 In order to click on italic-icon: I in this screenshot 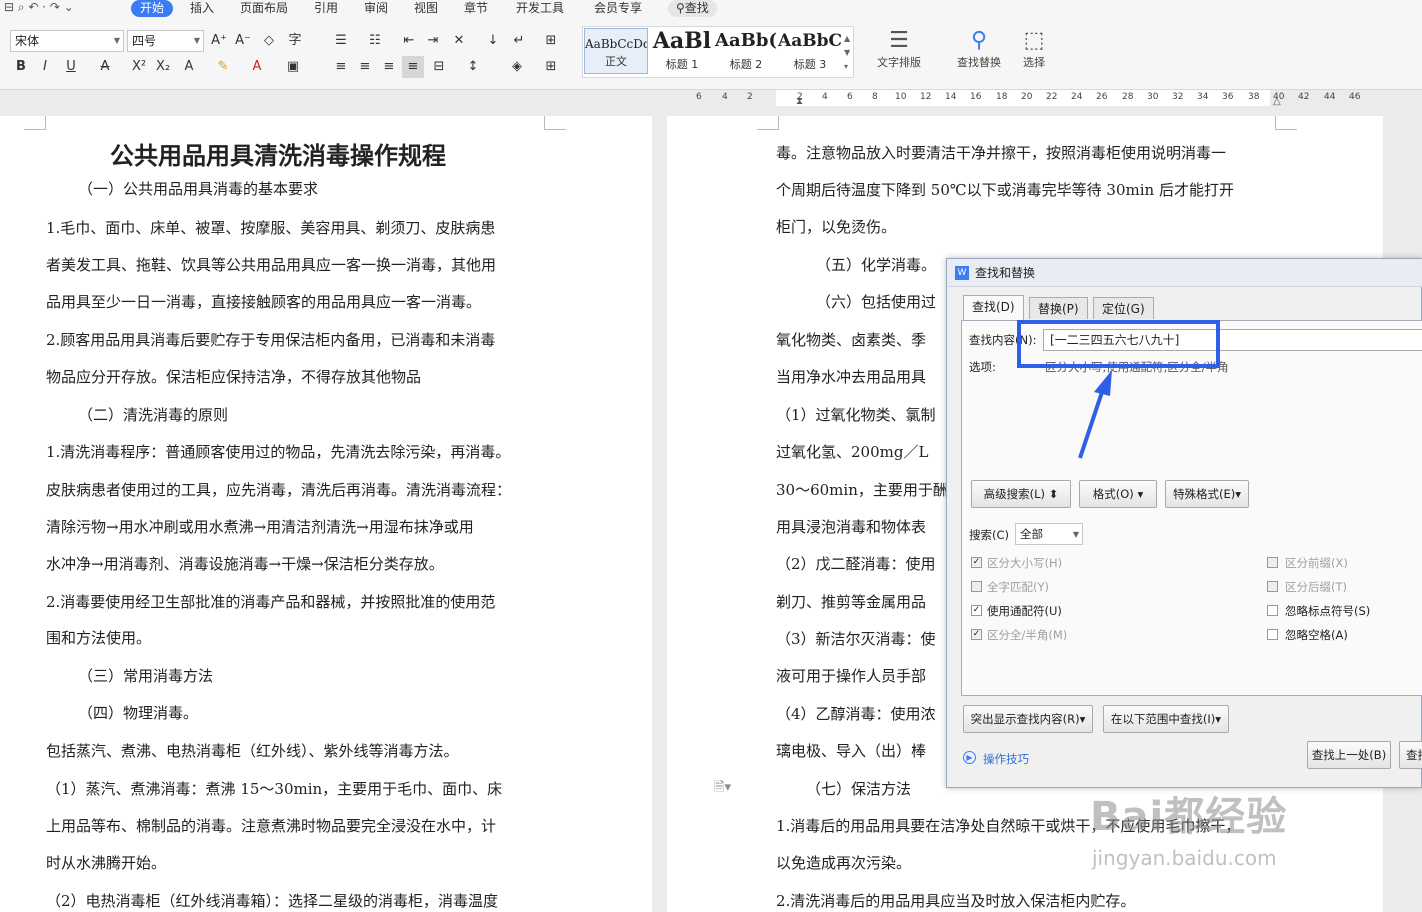, I will do `click(45, 67)`.